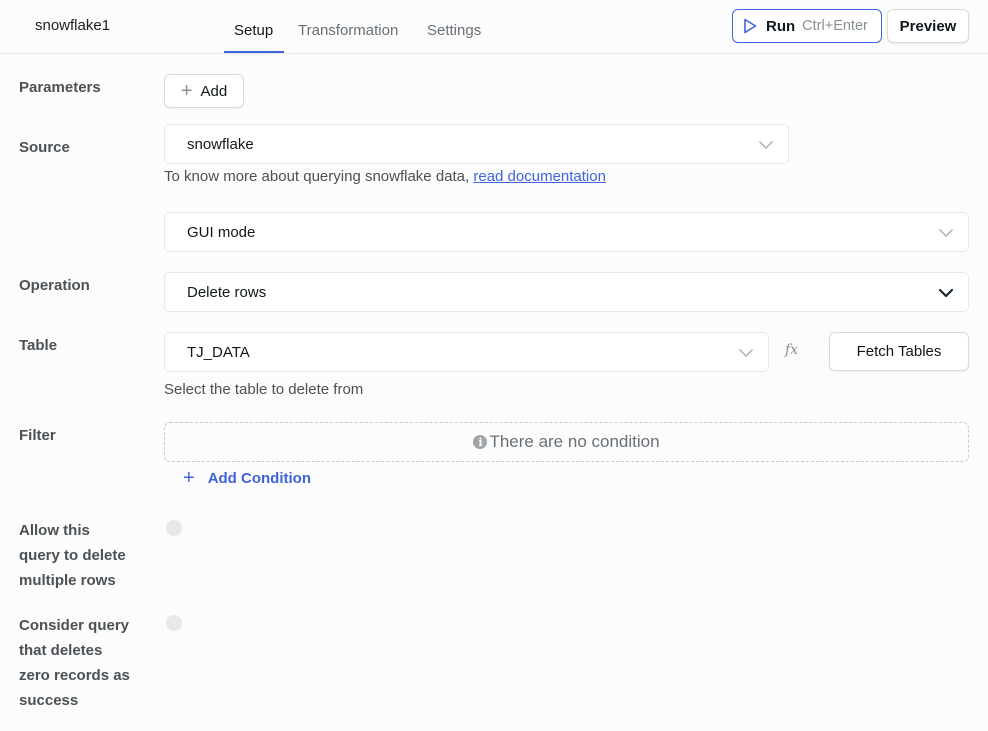 The width and height of the screenshot is (988, 731). Describe the element at coordinates (466, 352) in the screenshot. I see `table-select: TJ_DATA` at that location.